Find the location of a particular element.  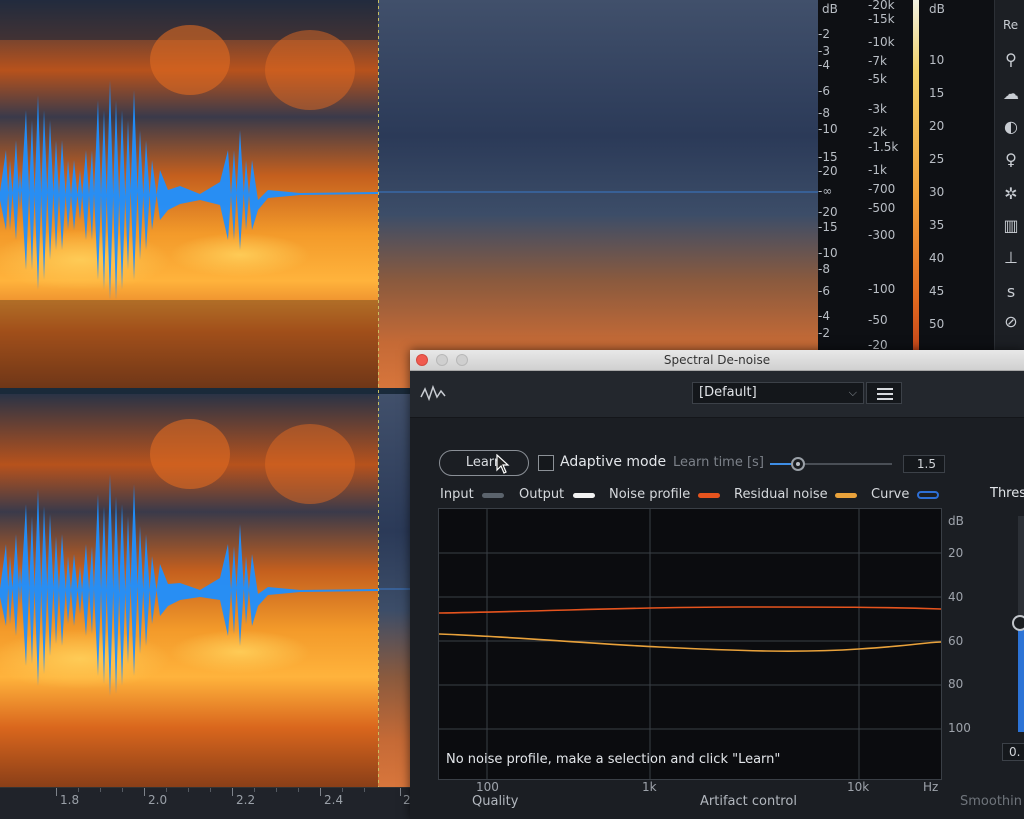

graph-x-tick: 10k is located at coordinates (858, 787).